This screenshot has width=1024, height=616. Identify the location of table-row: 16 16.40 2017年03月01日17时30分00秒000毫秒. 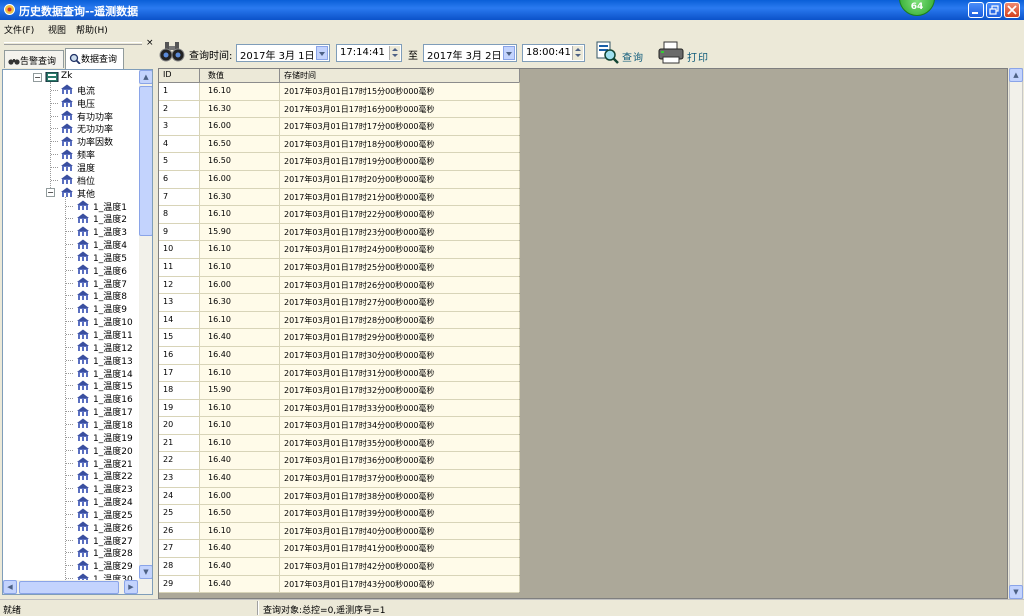
(339, 355).